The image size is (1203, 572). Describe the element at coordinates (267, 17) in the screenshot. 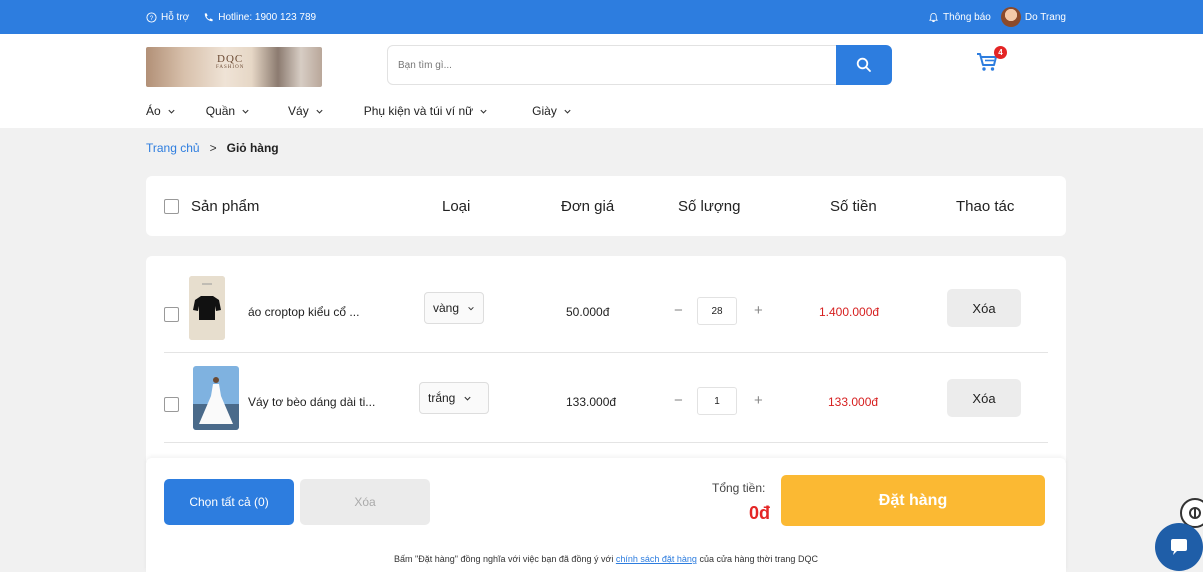

I see `hotline-label: Hotline: 1900 123 789` at that location.